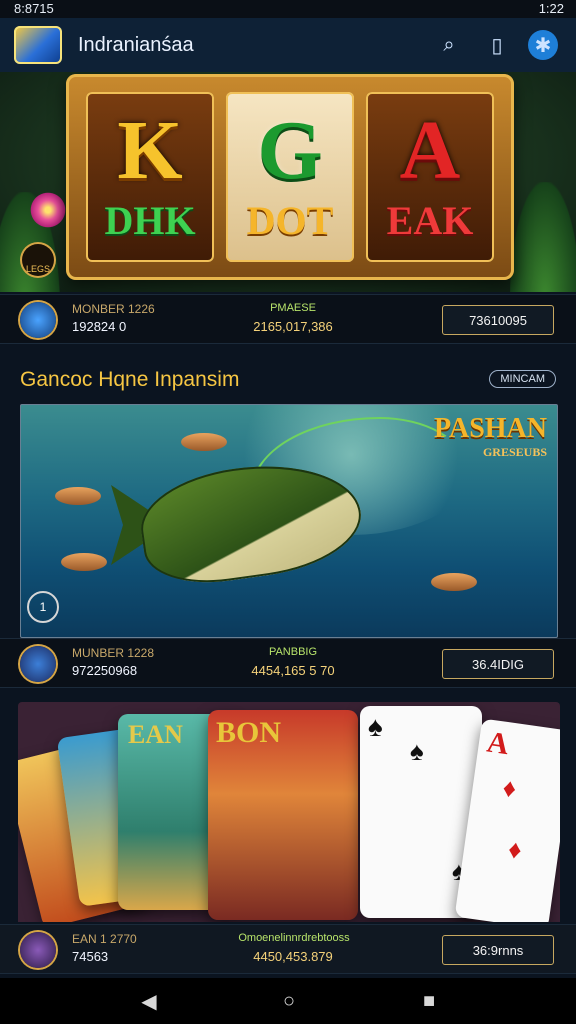 The image size is (576, 1024). Describe the element at coordinates (294, 938) in the screenshot. I see `info-mid-label: Omoenelinnrdrebtooss` at that location.